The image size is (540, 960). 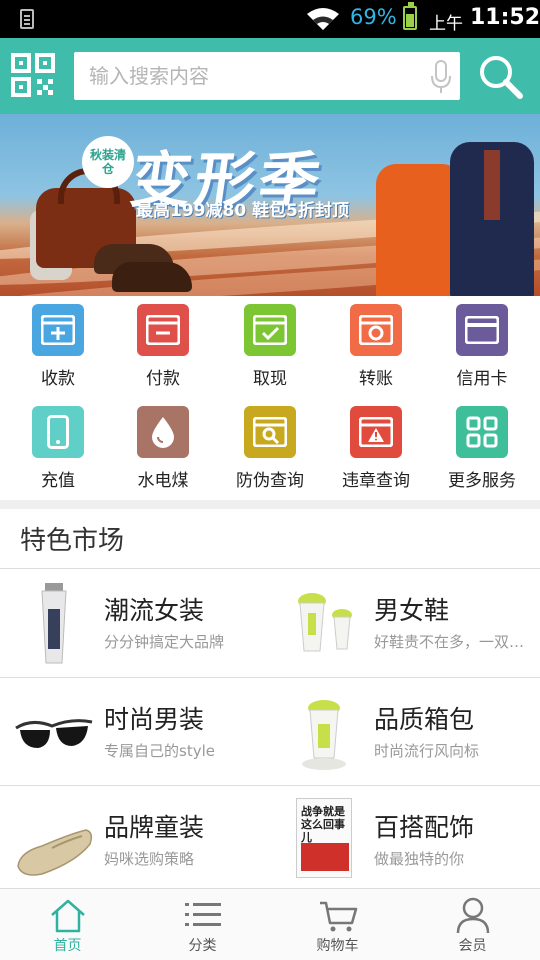 I want to click on service-withdraw: 取现, so click(x=270, y=347).